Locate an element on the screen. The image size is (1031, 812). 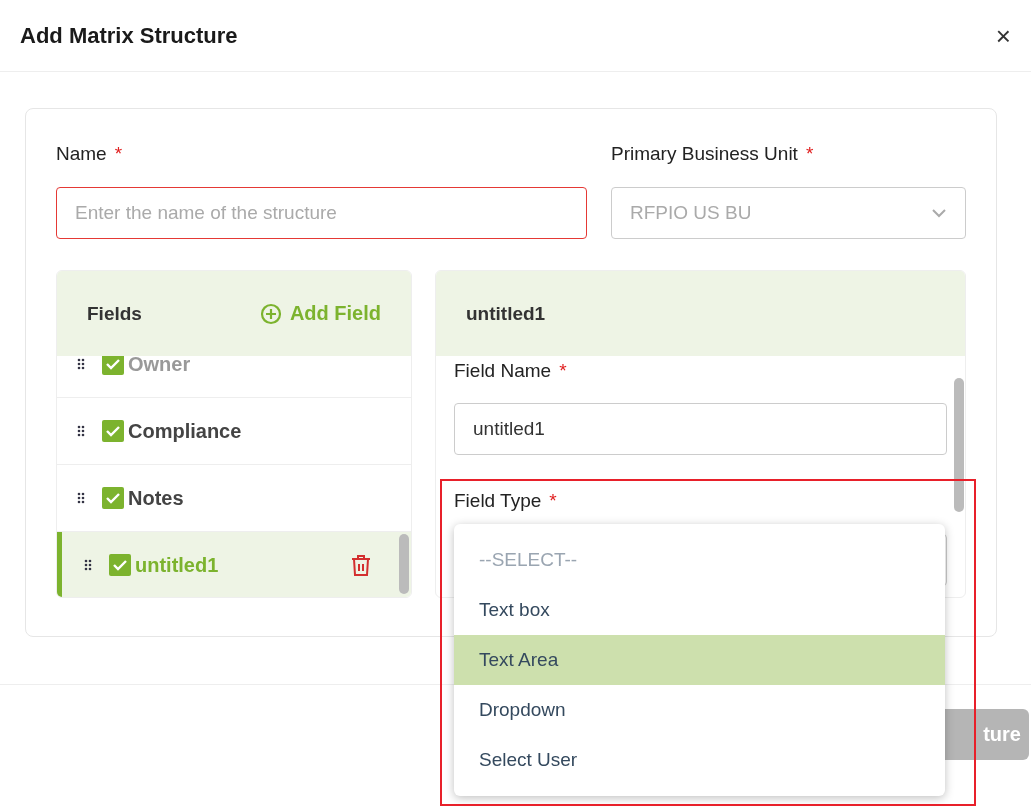
dialog-title: Add Matrix Structure is located at coordinates (129, 35).